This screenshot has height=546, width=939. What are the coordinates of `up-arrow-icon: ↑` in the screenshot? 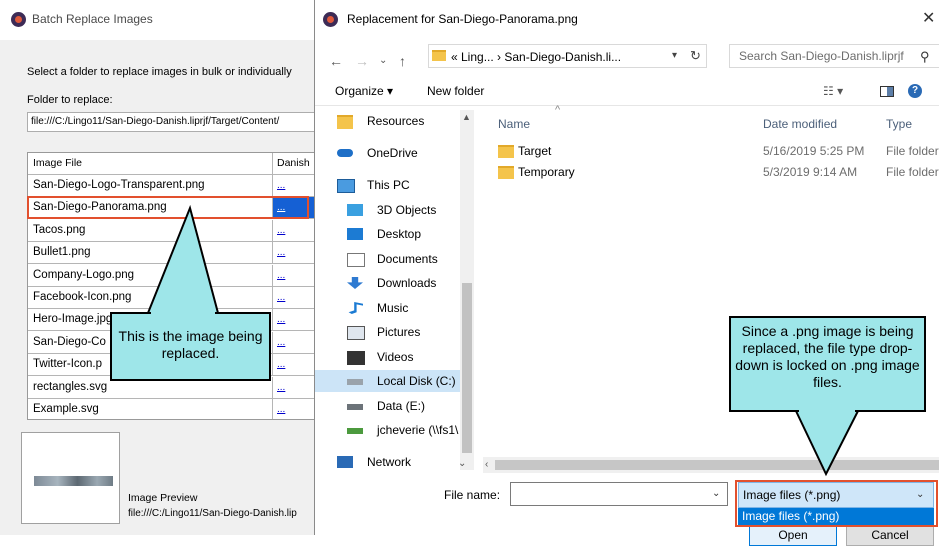 It's located at (402, 61).